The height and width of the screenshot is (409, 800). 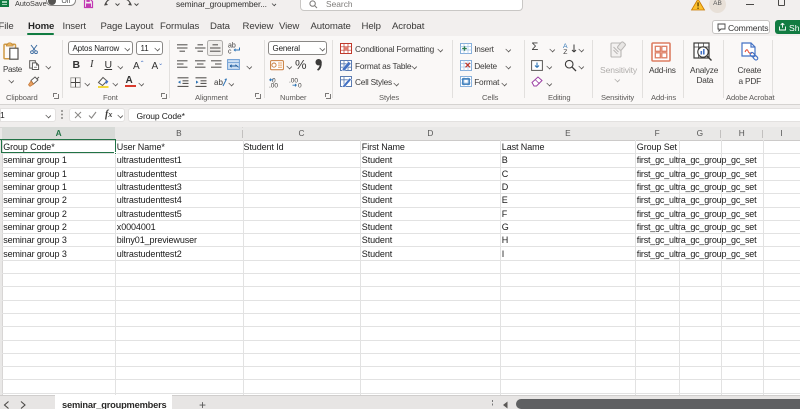 What do you see at coordinates (300, 85) in the screenshot?
I see `svg-text: 0` at bounding box center [300, 85].